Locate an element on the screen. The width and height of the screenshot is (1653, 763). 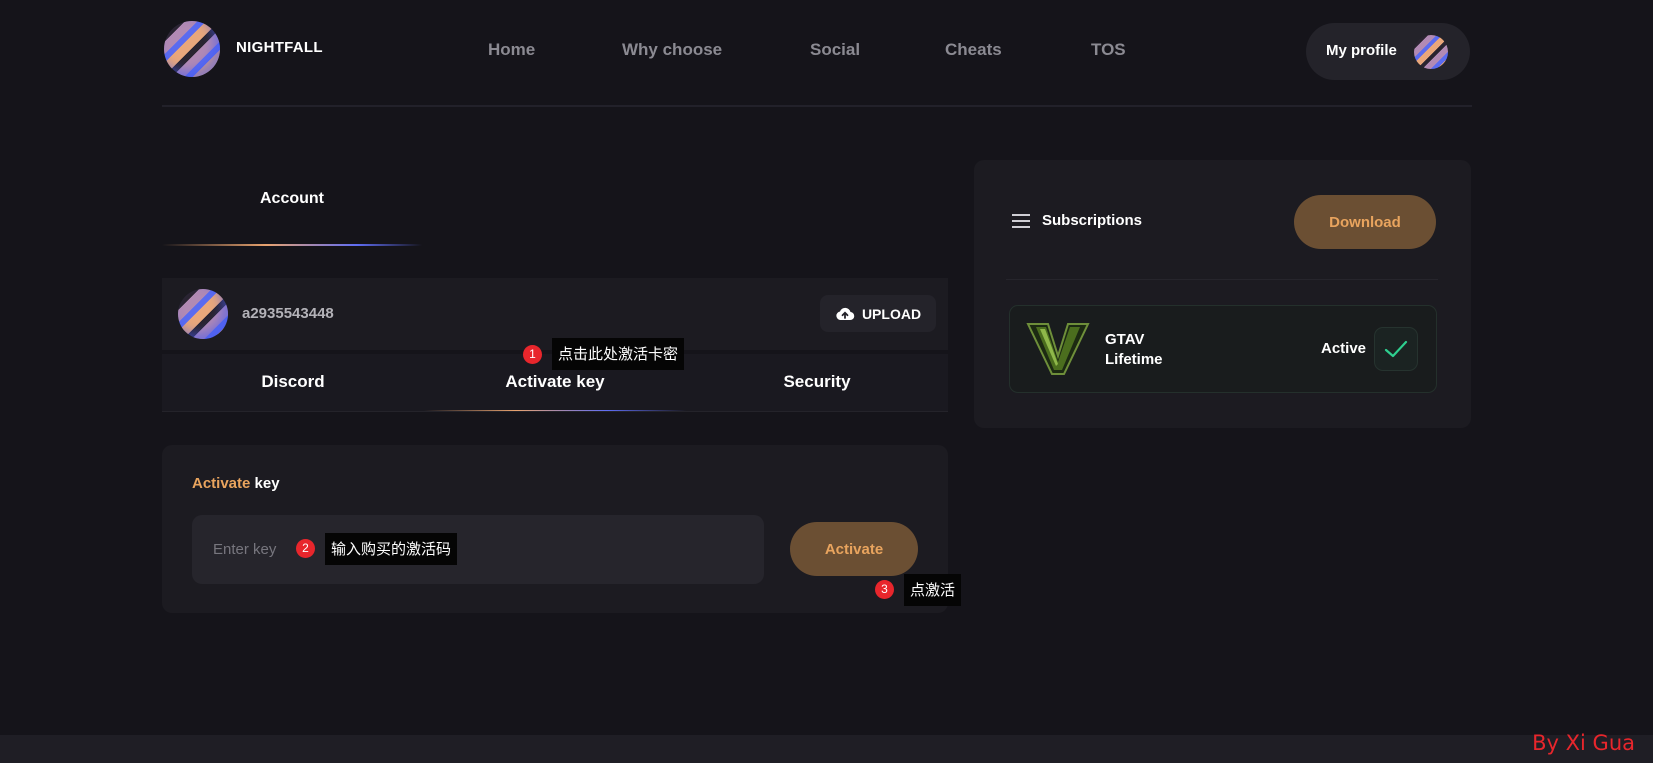
tab-activate-key: Activate key is located at coordinates (555, 382).